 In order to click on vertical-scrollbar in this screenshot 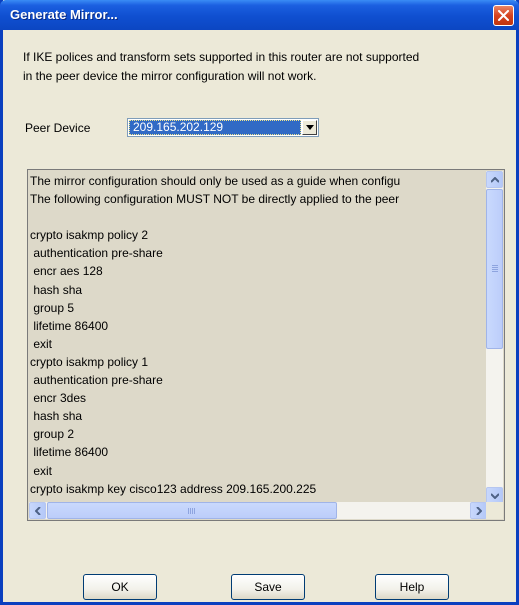, I will do `click(494, 337)`.